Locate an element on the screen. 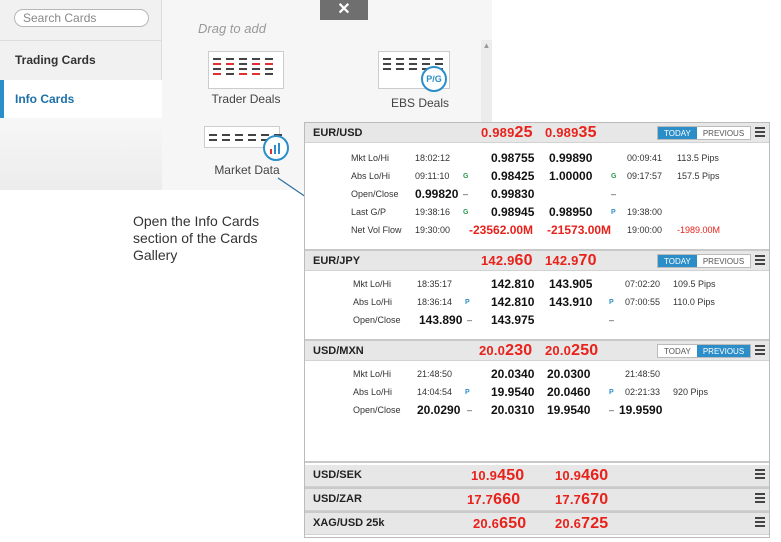 The image size is (781, 542). bid-price: 142.960 is located at coordinates (507, 261).